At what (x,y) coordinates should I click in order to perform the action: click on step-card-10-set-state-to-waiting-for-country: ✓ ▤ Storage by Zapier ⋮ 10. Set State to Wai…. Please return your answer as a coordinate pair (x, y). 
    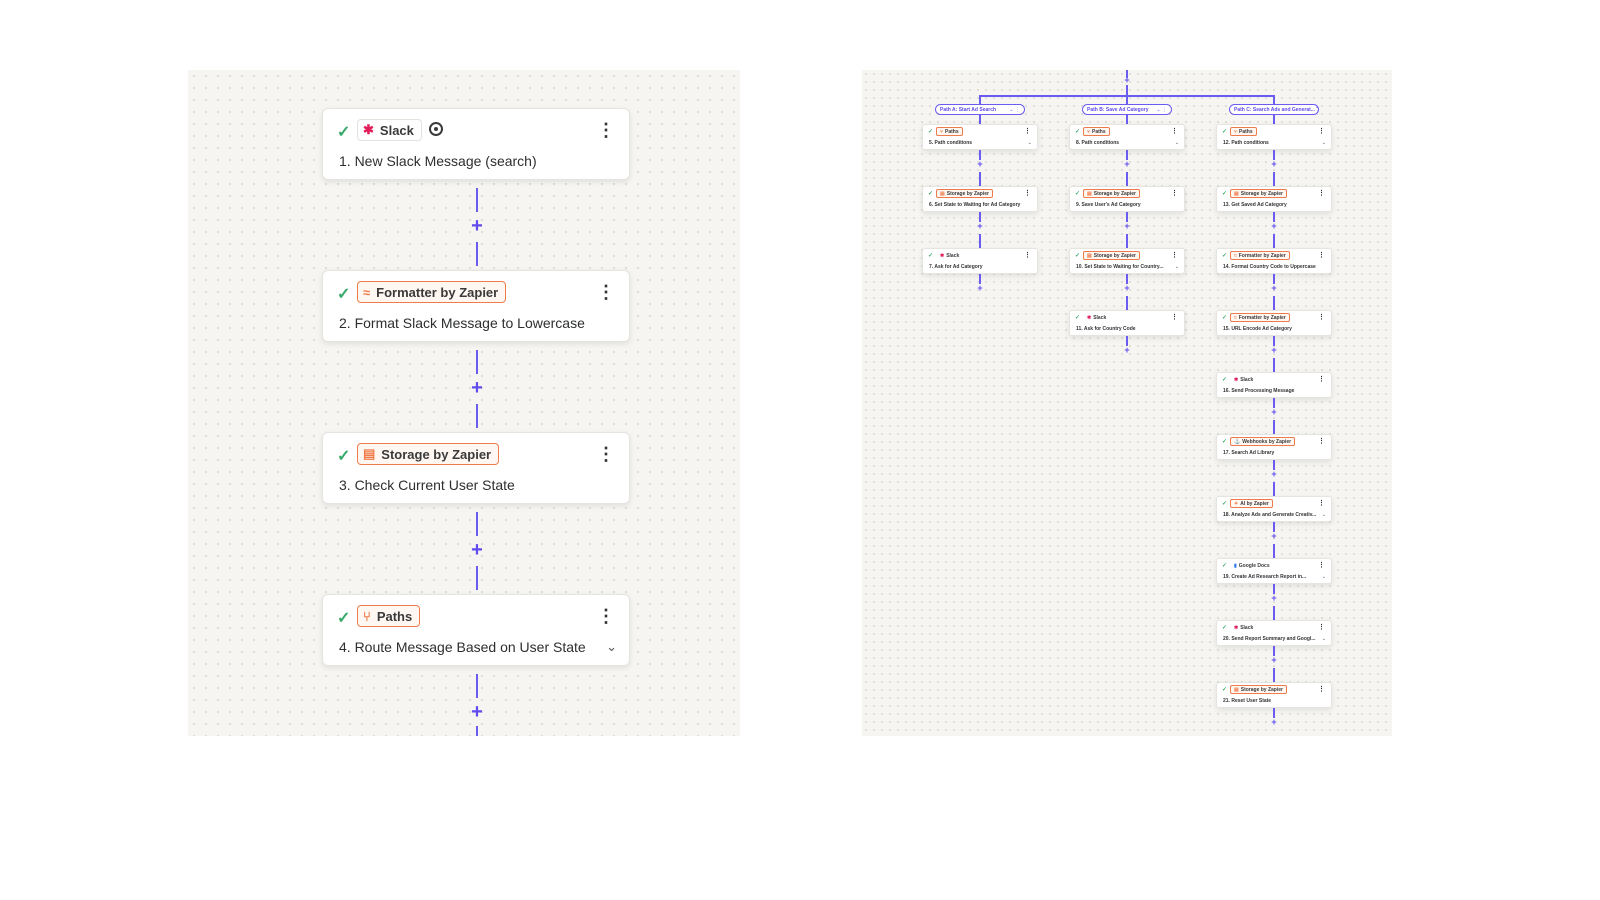
    Looking at the image, I should click on (1127, 261).